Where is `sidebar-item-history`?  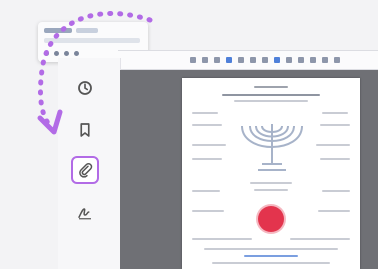 sidebar-item-history is located at coordinates (85, 88).